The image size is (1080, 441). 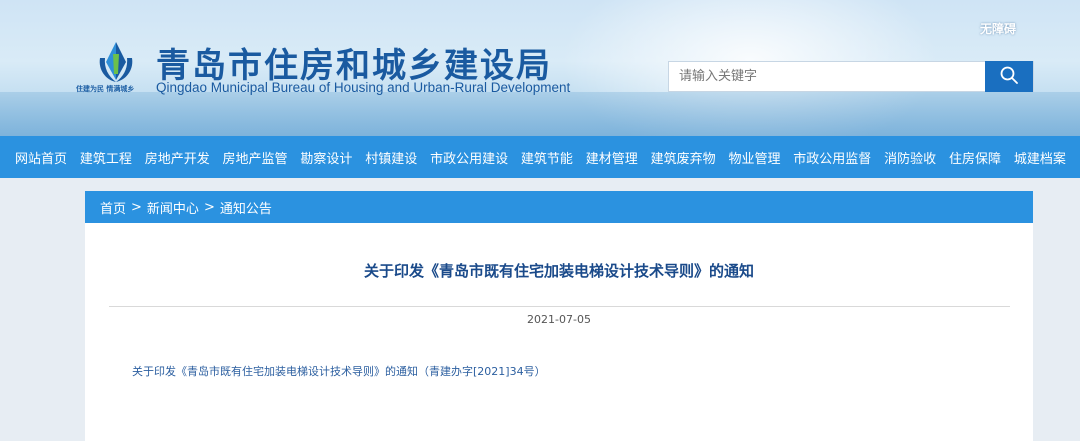 I want to click on search-input, so click(x=828, y=76).